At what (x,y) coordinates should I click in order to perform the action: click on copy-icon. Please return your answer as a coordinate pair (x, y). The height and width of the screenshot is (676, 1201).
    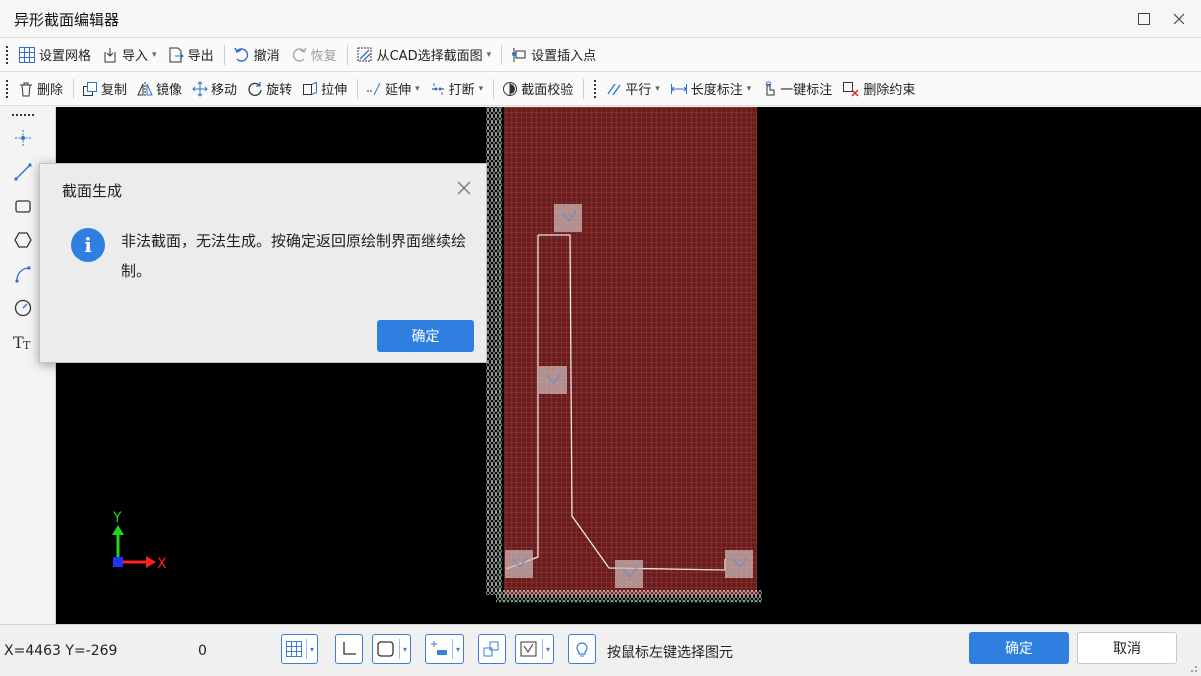
    Looking at the image, I should click on (90, 88).